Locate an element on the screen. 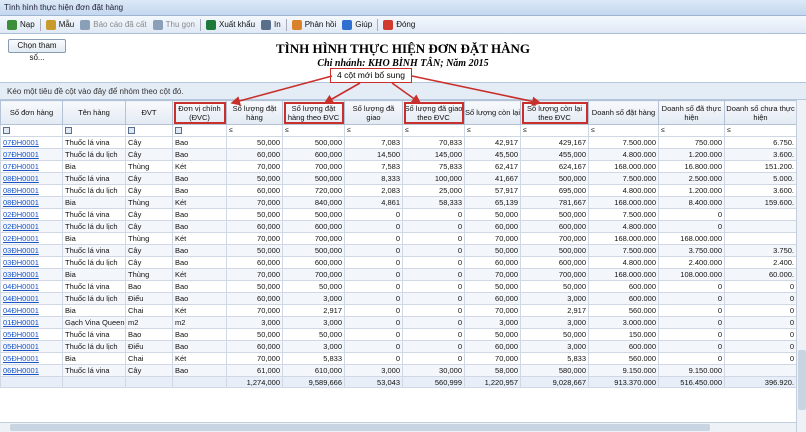  table-cell: Bia is located at coordinates (94, 238).